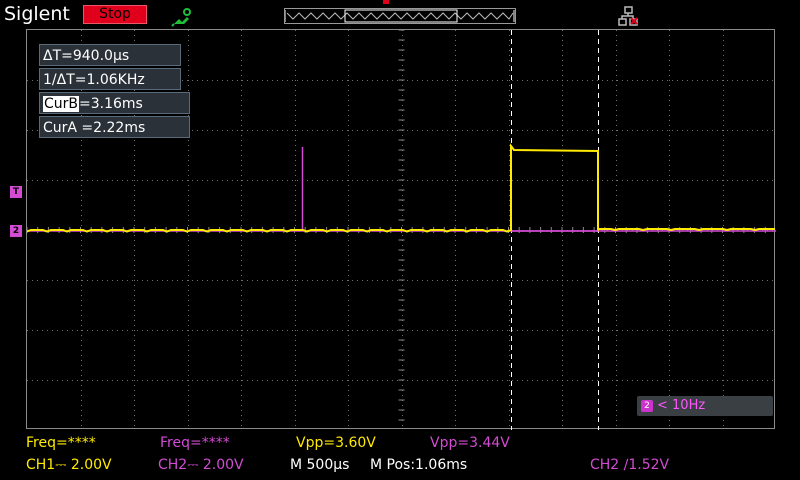  I want to click on readout-cursor-b: CurB=3.16ms, so click(114, 103).